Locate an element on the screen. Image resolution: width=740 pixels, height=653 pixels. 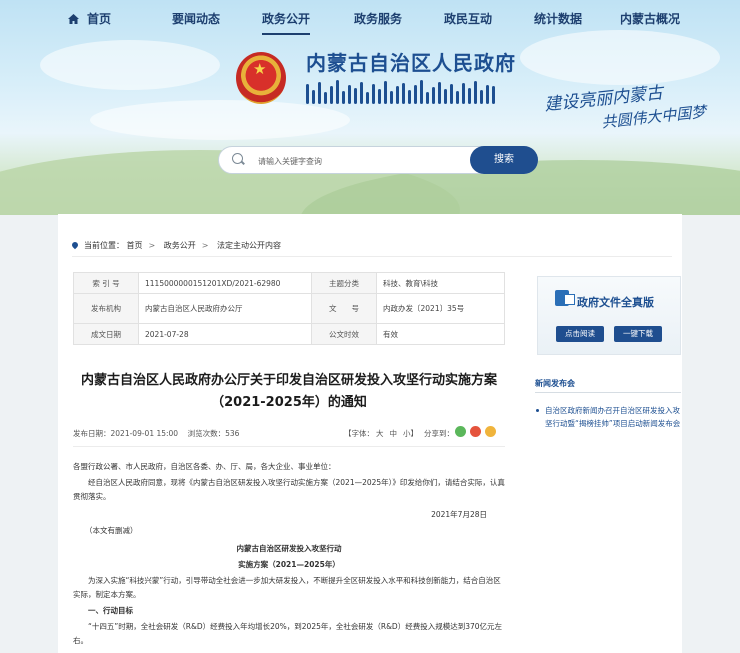
nav-item-overview: 内蒙古概况 is located at coordinates (650, 18).